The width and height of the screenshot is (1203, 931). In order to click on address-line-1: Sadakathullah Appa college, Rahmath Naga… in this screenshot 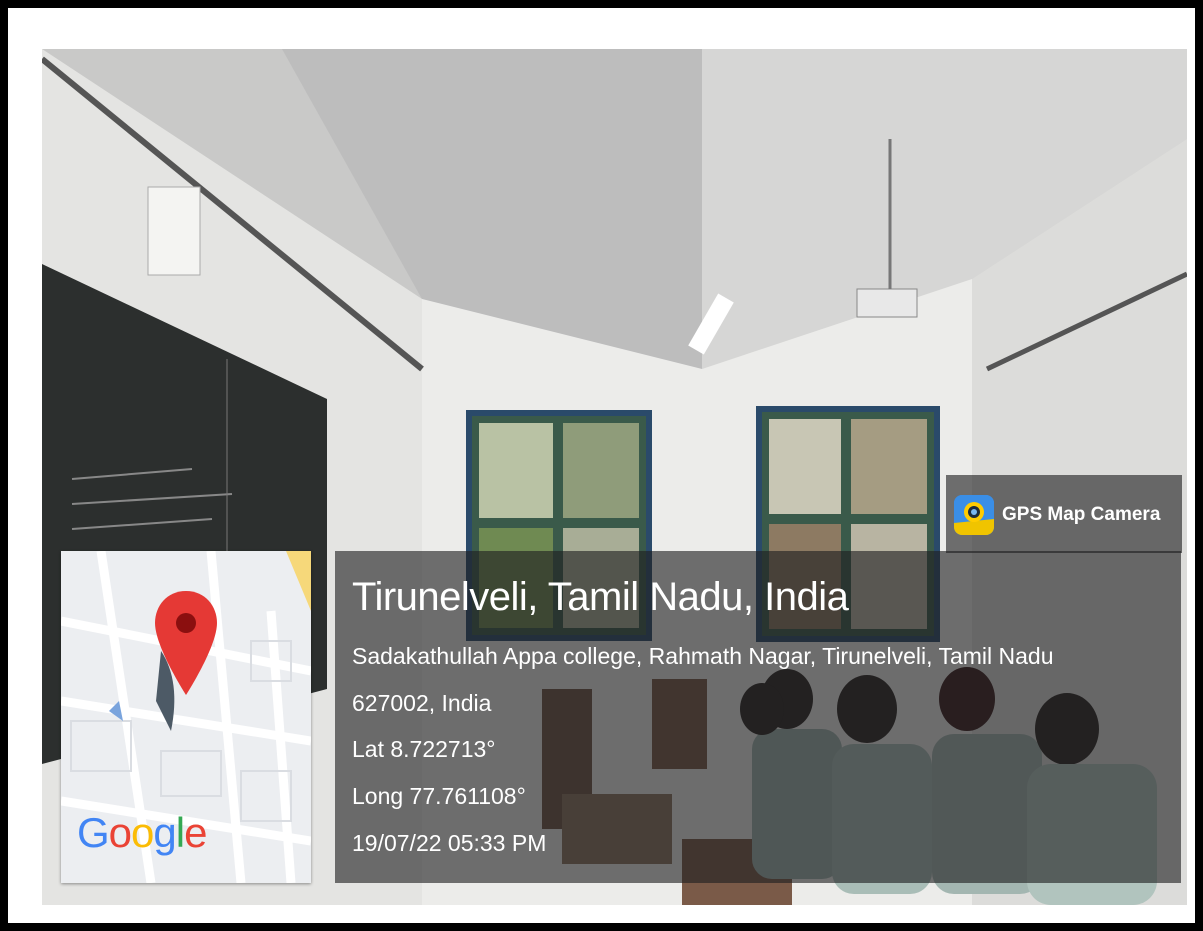, I will do `click(703, 656)`.